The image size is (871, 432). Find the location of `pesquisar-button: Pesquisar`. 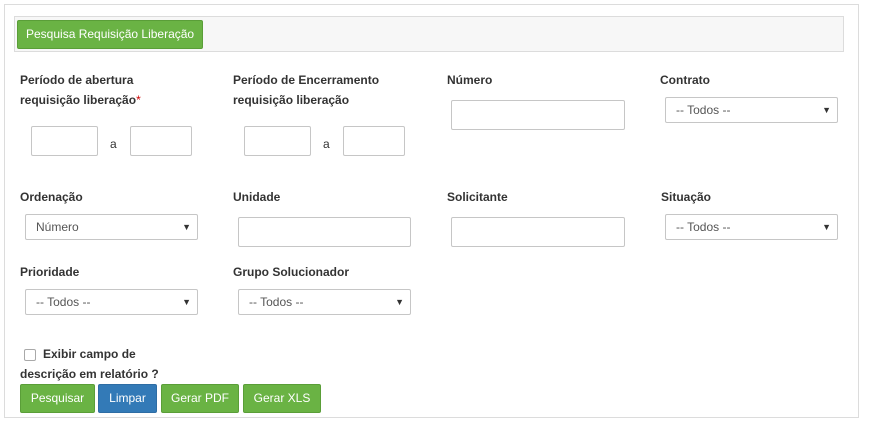

pesquisar-button: Pesquisar is located at coordinates (57, 398).